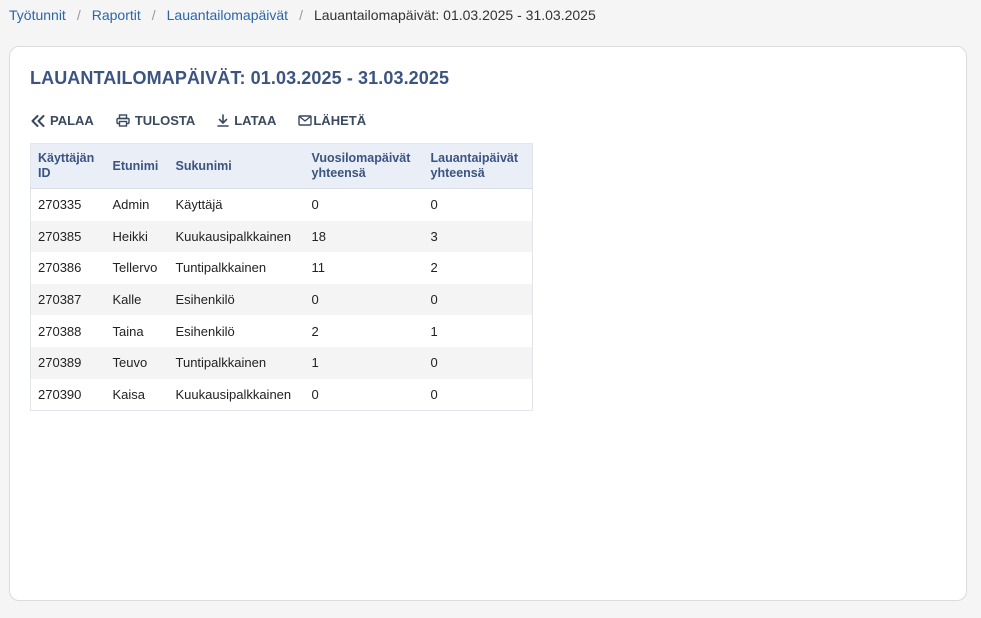 The width and height of the screenshot is (981, 618). Describe the element at coordinates (135, 268) in the screenshot. I see `cell-first-name: Tellervo` at that location.